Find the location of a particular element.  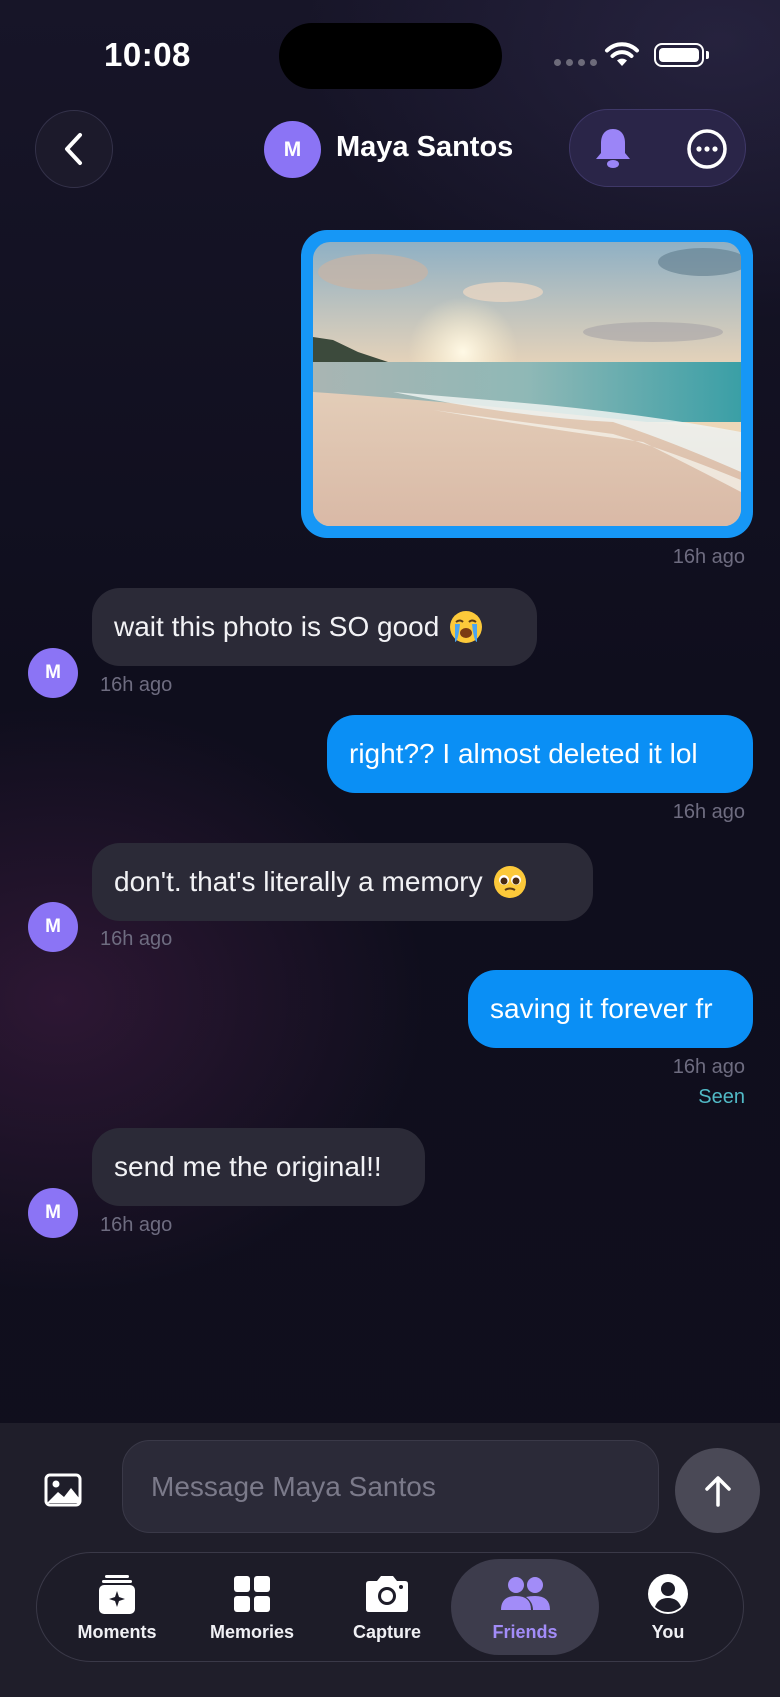

received-message-bubble: don't. that's literally a memory is located at coordinates (342, 882).